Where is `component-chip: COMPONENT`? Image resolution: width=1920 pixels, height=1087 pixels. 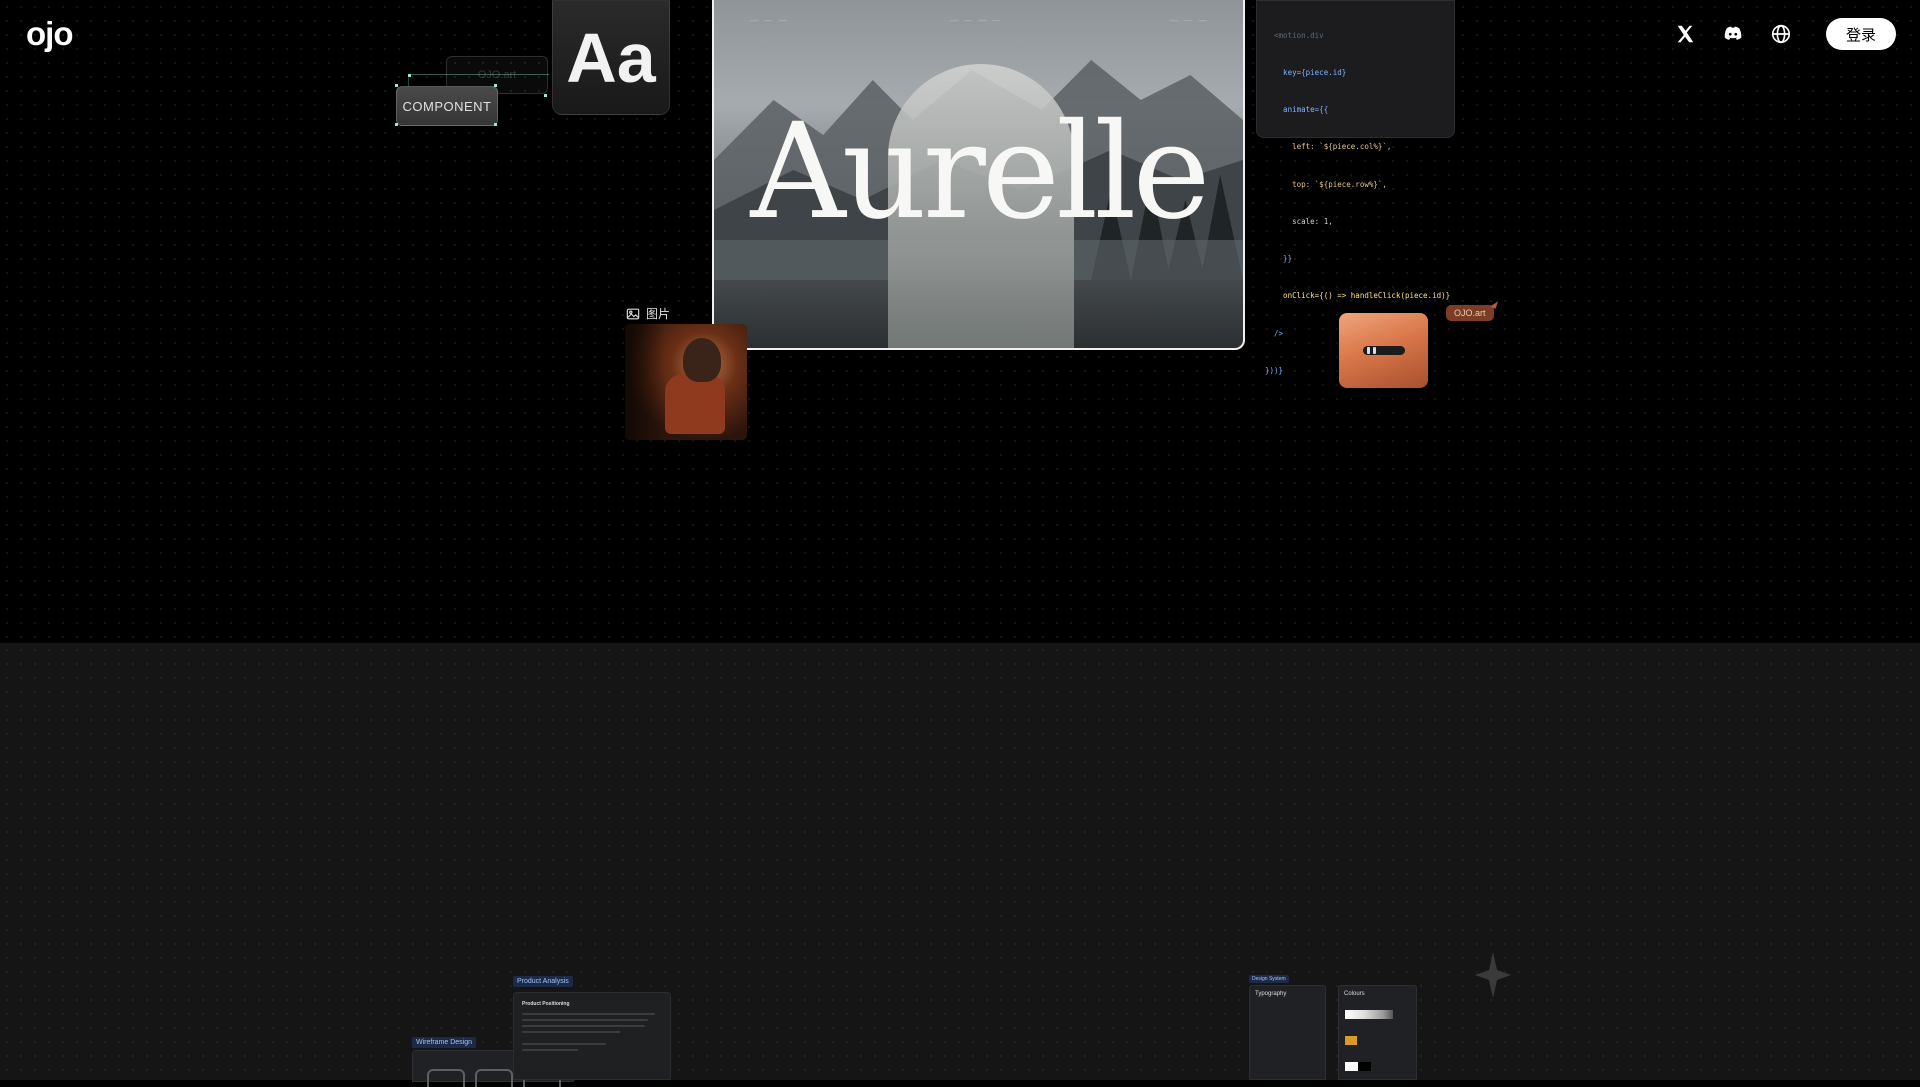
component-chip: COMPONENT is located at coordinates (447, 106).